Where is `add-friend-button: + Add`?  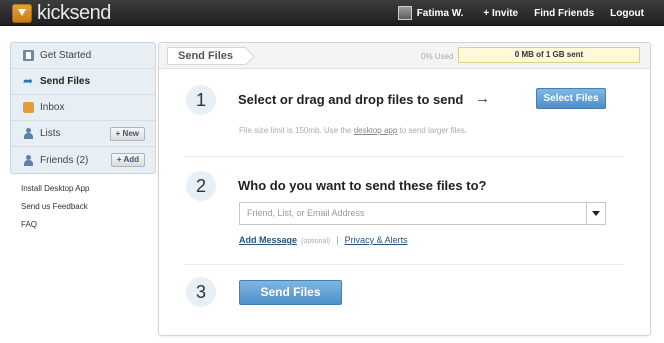
add-friend-button: + Add is located at coordinates (127, 160).